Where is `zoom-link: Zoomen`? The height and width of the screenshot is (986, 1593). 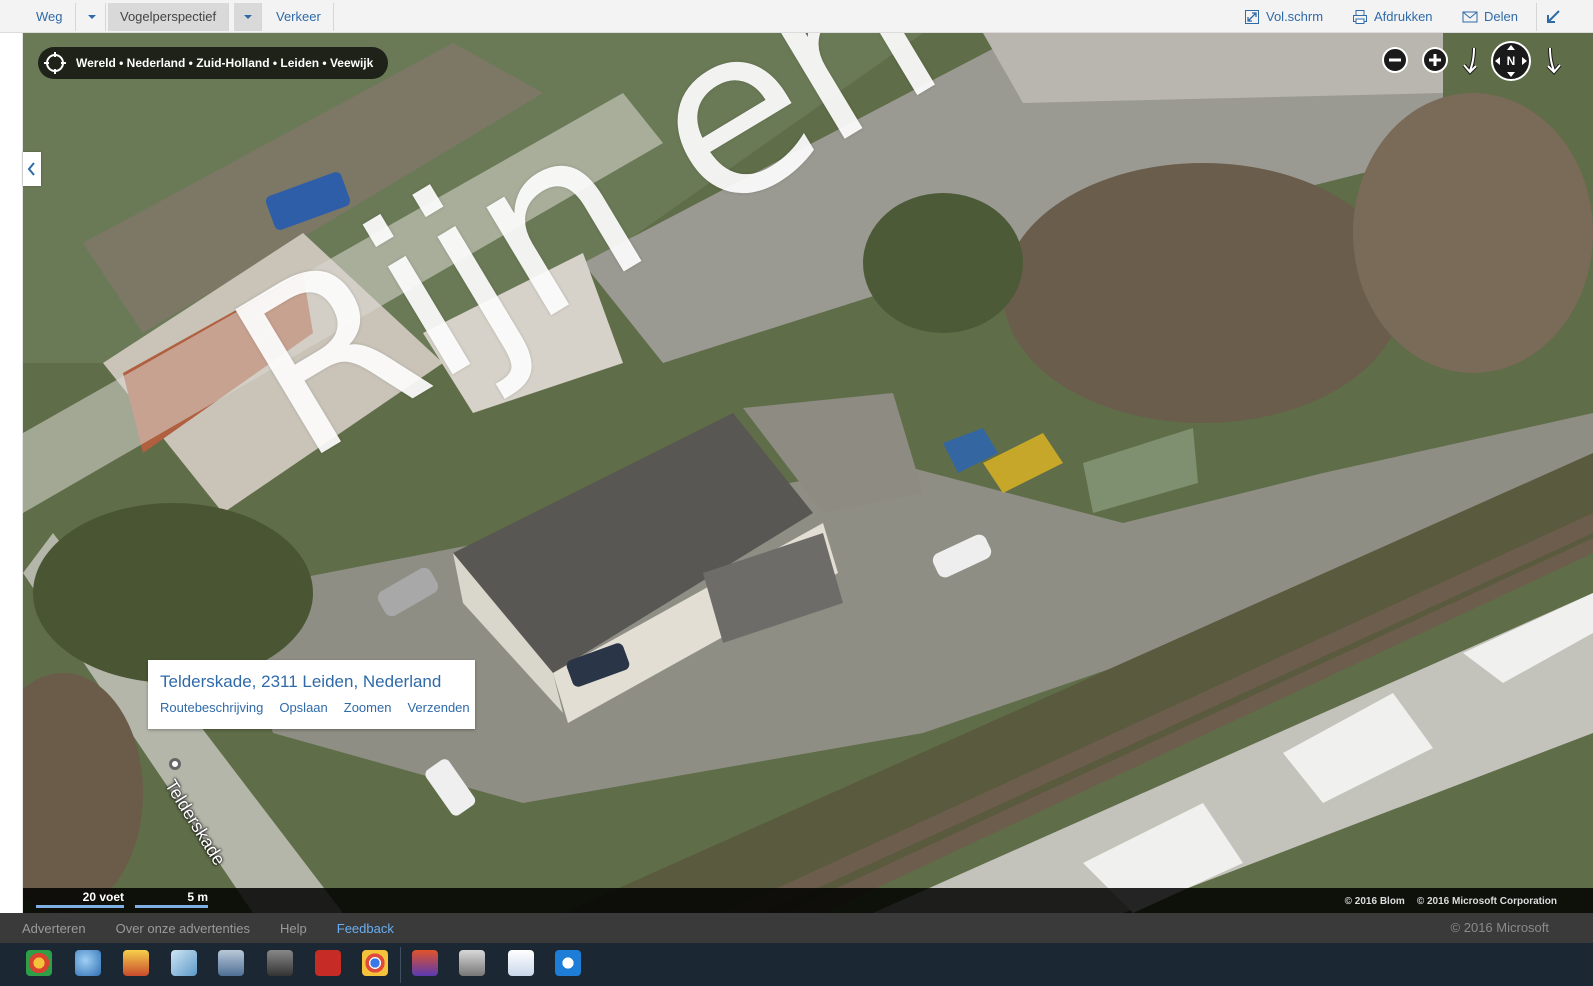
zoom-link: Zoomen is located at coordinates (368, 707).